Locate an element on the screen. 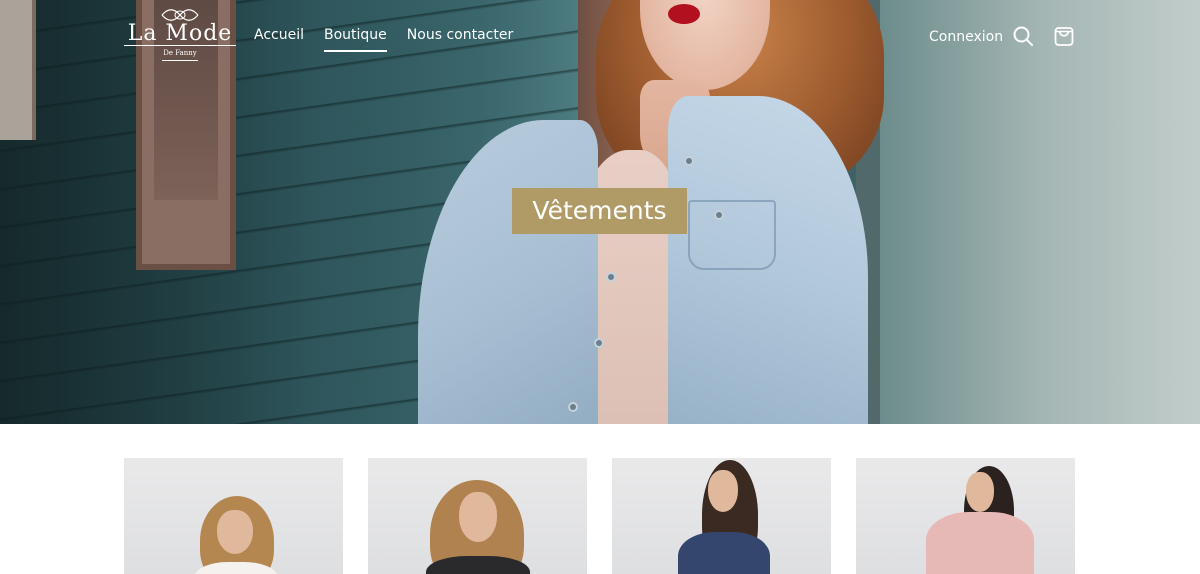 Image resolution: width=1200 pixels, height=574 pixels. login-link: Connexion is located at coordinates (966, 37).